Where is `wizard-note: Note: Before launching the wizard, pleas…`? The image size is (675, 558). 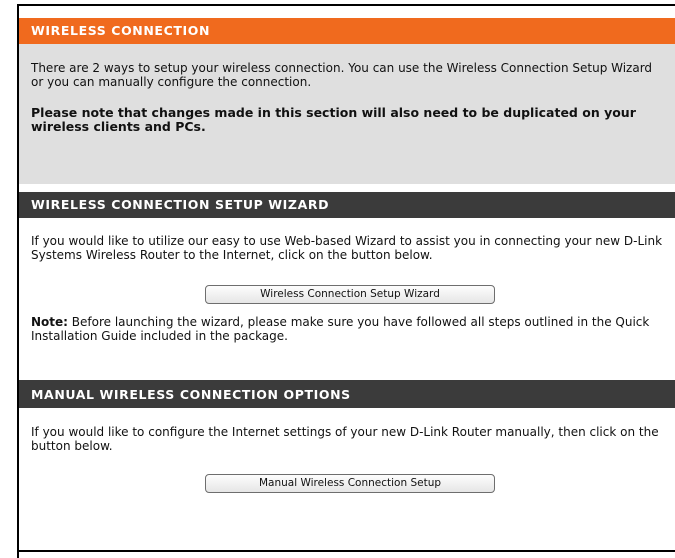 wizard-note: Note: Before launching the wizard, pleas… is located at coordinates (347, 329).